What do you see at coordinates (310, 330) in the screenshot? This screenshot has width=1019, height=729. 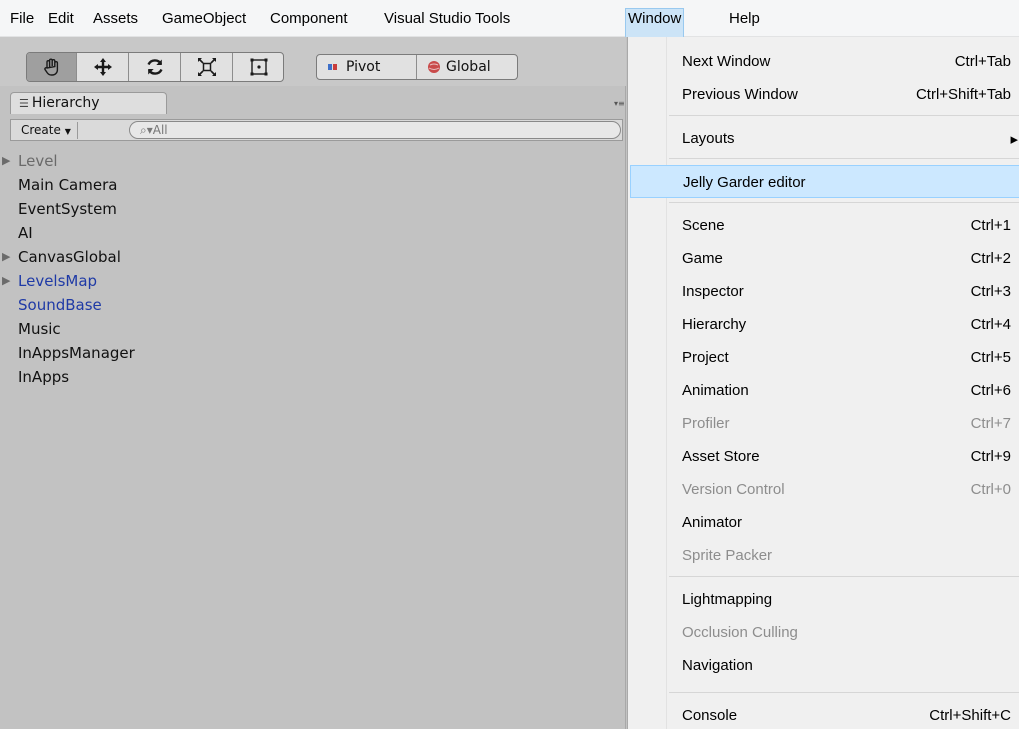 I see `hierarchy-item: Music` at bounding box center [310, 330].